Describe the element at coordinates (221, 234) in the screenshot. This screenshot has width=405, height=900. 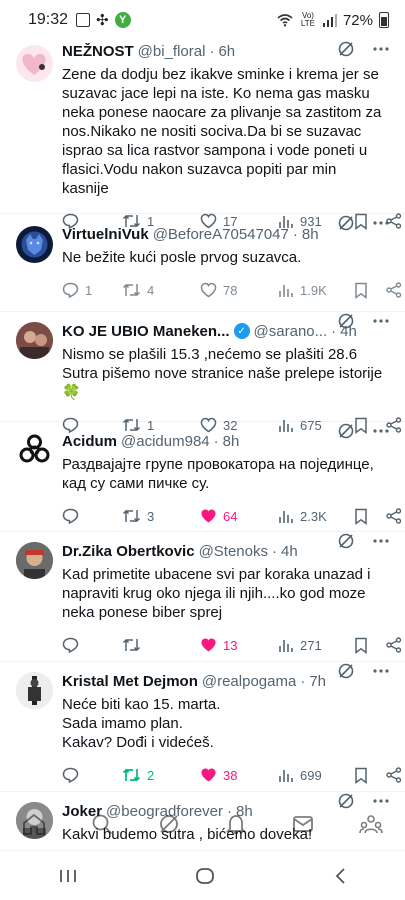
I see `author-handle: @BeforeA70547047` at that location.